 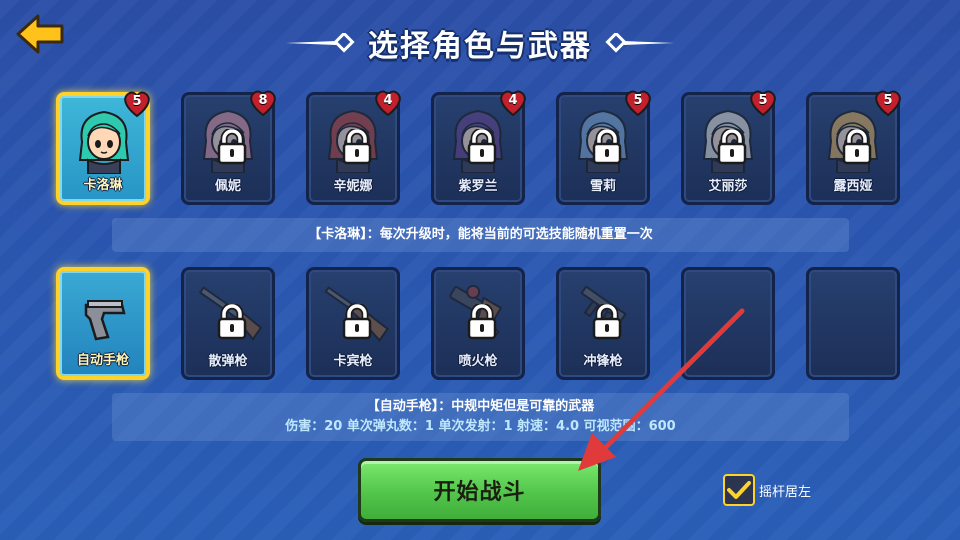 I want to click on title-left-ornament-icon, so click(x=320, y=43).